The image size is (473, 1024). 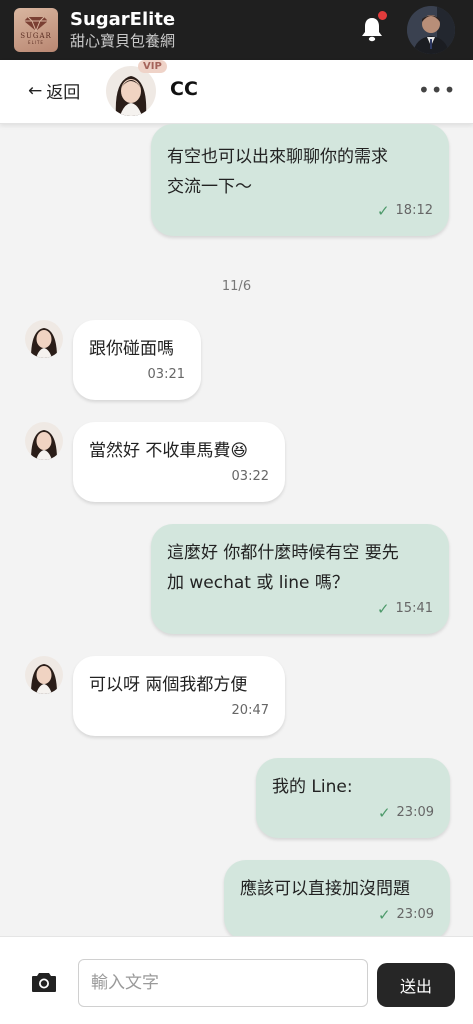 What do you see at coordinates (184, 89) in the screenshot?
I see `peer-name: CC` at bounding box center [184, 89].